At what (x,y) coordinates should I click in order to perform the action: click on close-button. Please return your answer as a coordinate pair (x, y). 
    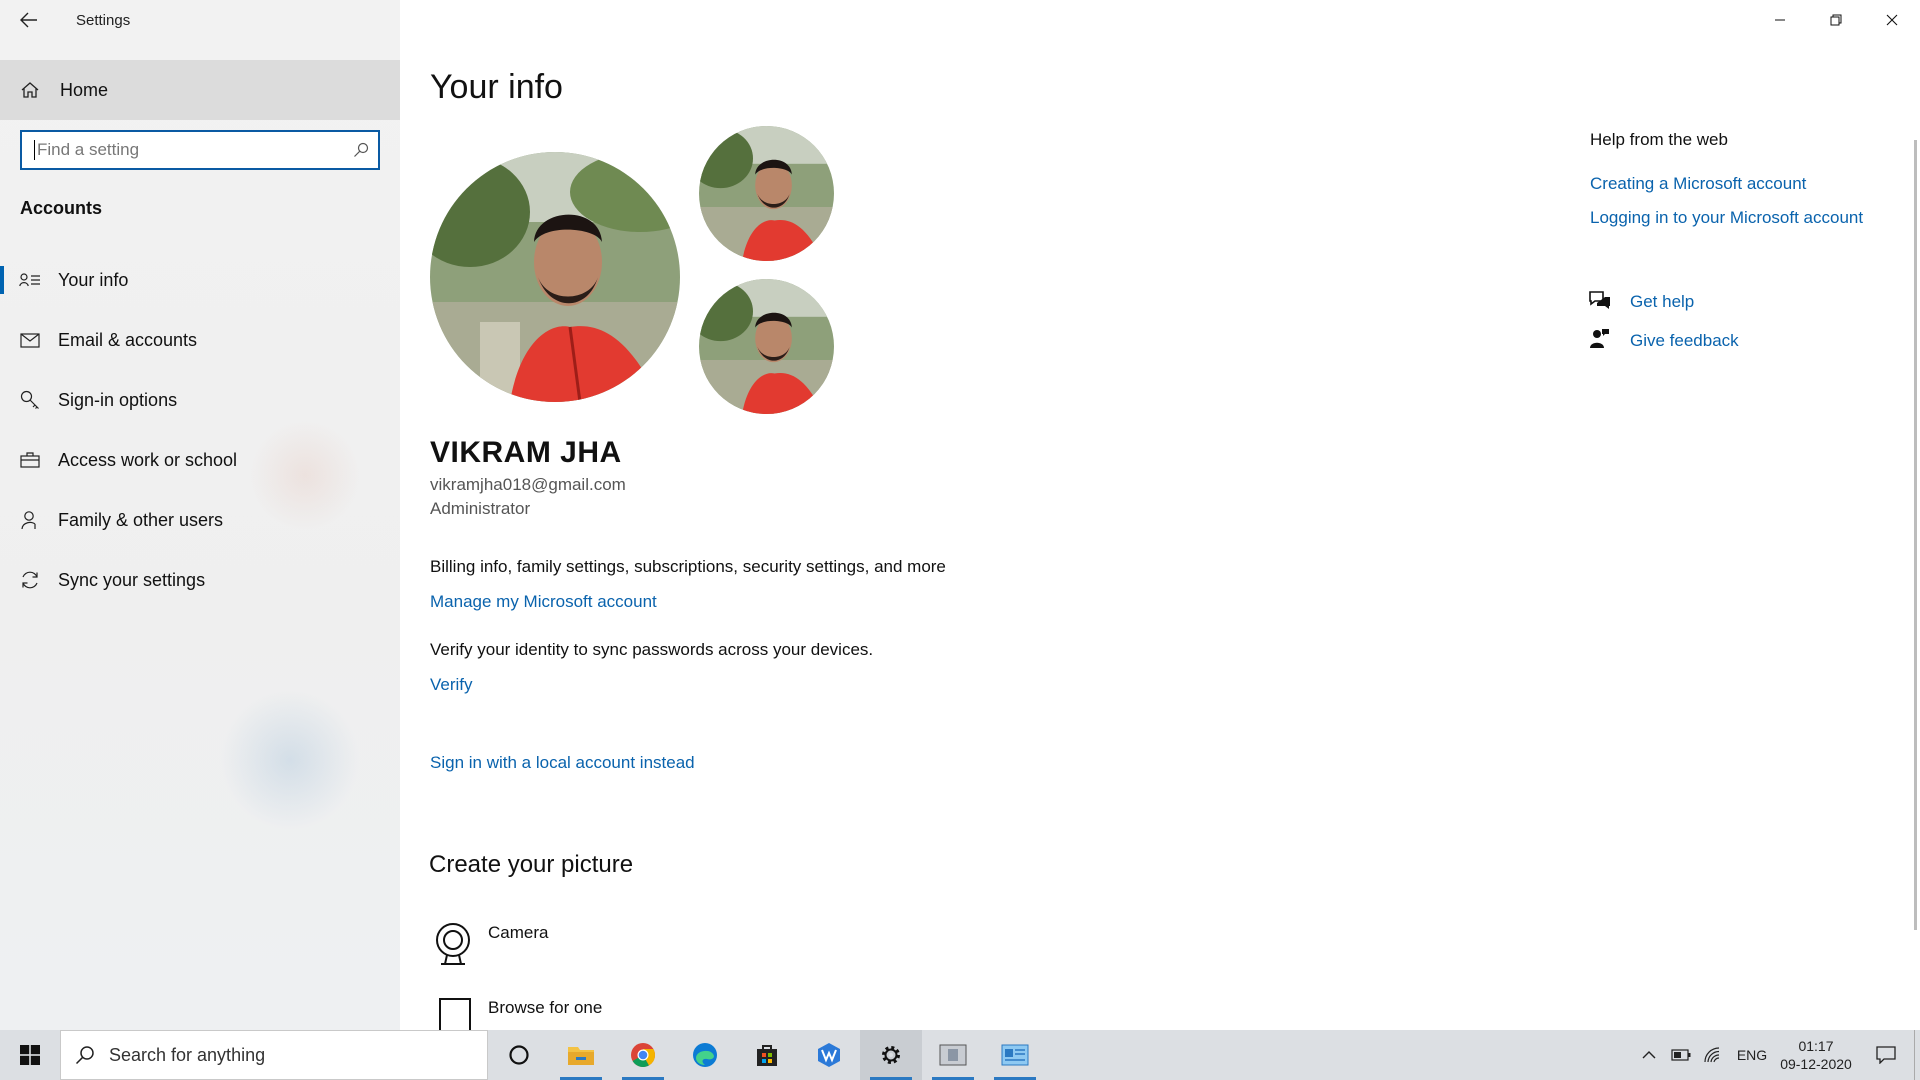
    Looking at the image, I should click on (1892, 20).